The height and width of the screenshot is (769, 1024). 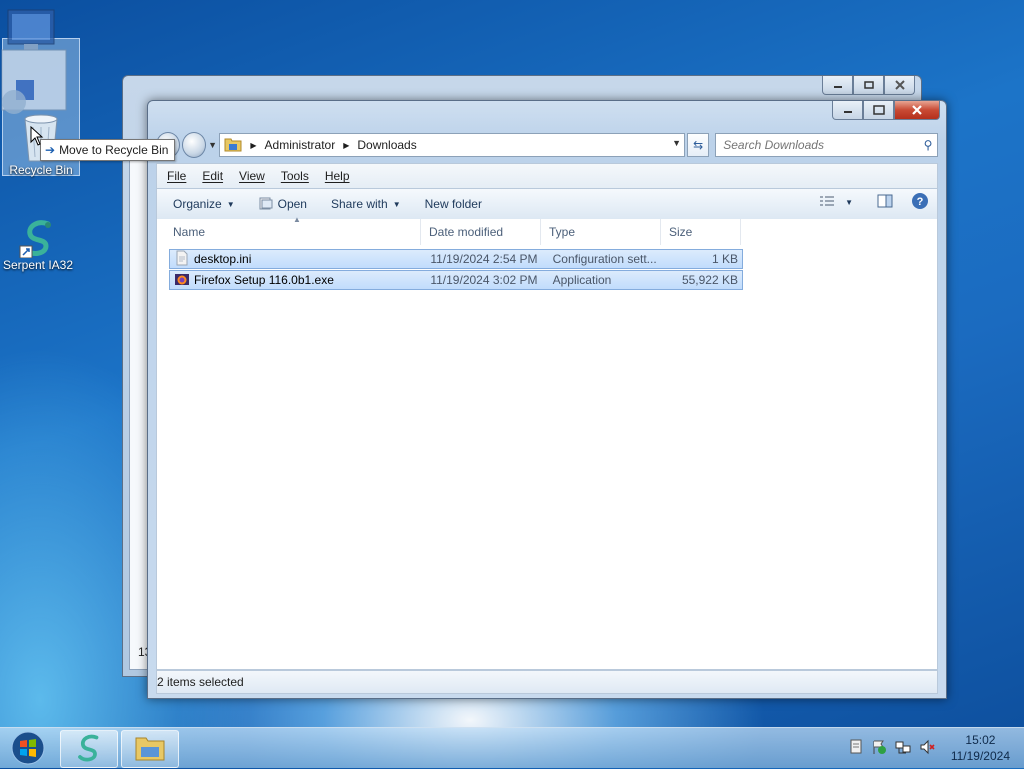 What do you see at coordinates (582, 280) in the screenshot?
I see `file-type: Application` at bounding box center [582, 280].